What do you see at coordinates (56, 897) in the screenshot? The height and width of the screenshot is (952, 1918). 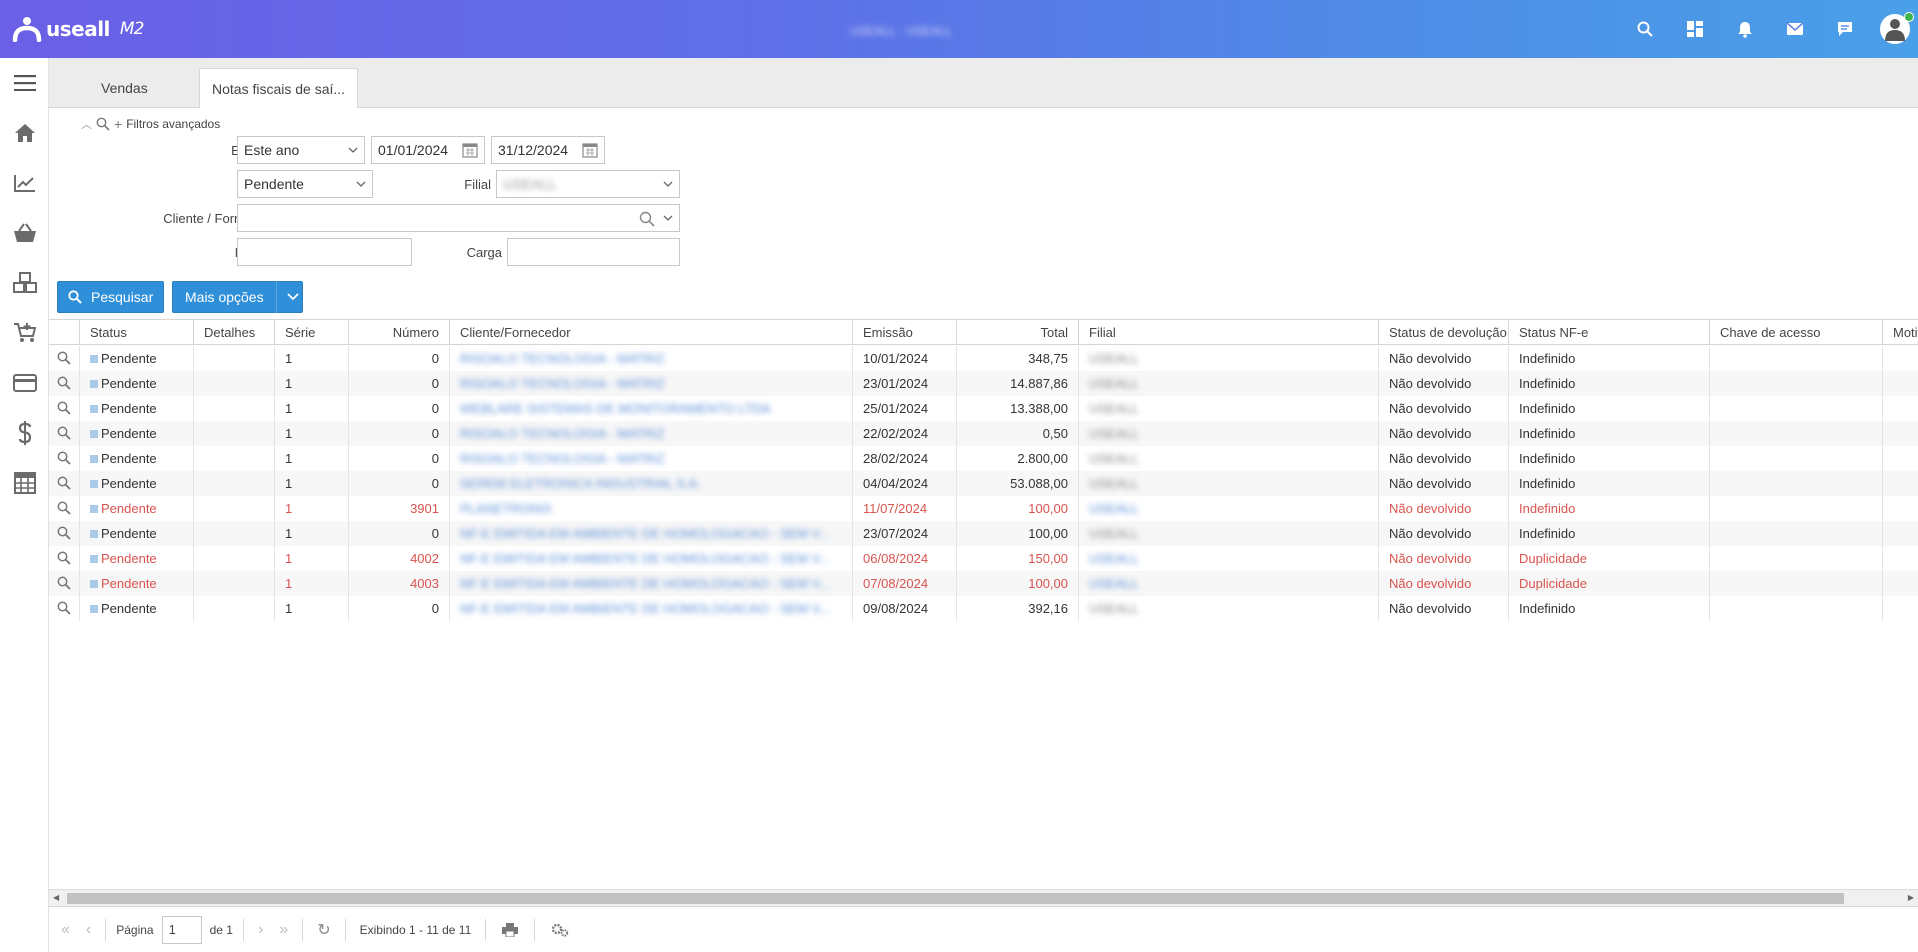 I see `scroll-left-arrow-icon: ◀` at bounding box center [56, 897].